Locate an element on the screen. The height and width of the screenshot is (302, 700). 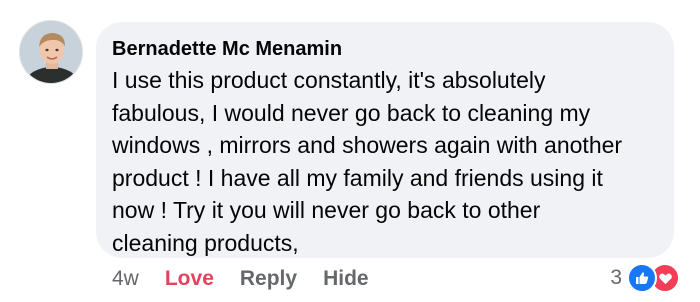
comment-timestamp: 4w is located at coordinates (125, 279).